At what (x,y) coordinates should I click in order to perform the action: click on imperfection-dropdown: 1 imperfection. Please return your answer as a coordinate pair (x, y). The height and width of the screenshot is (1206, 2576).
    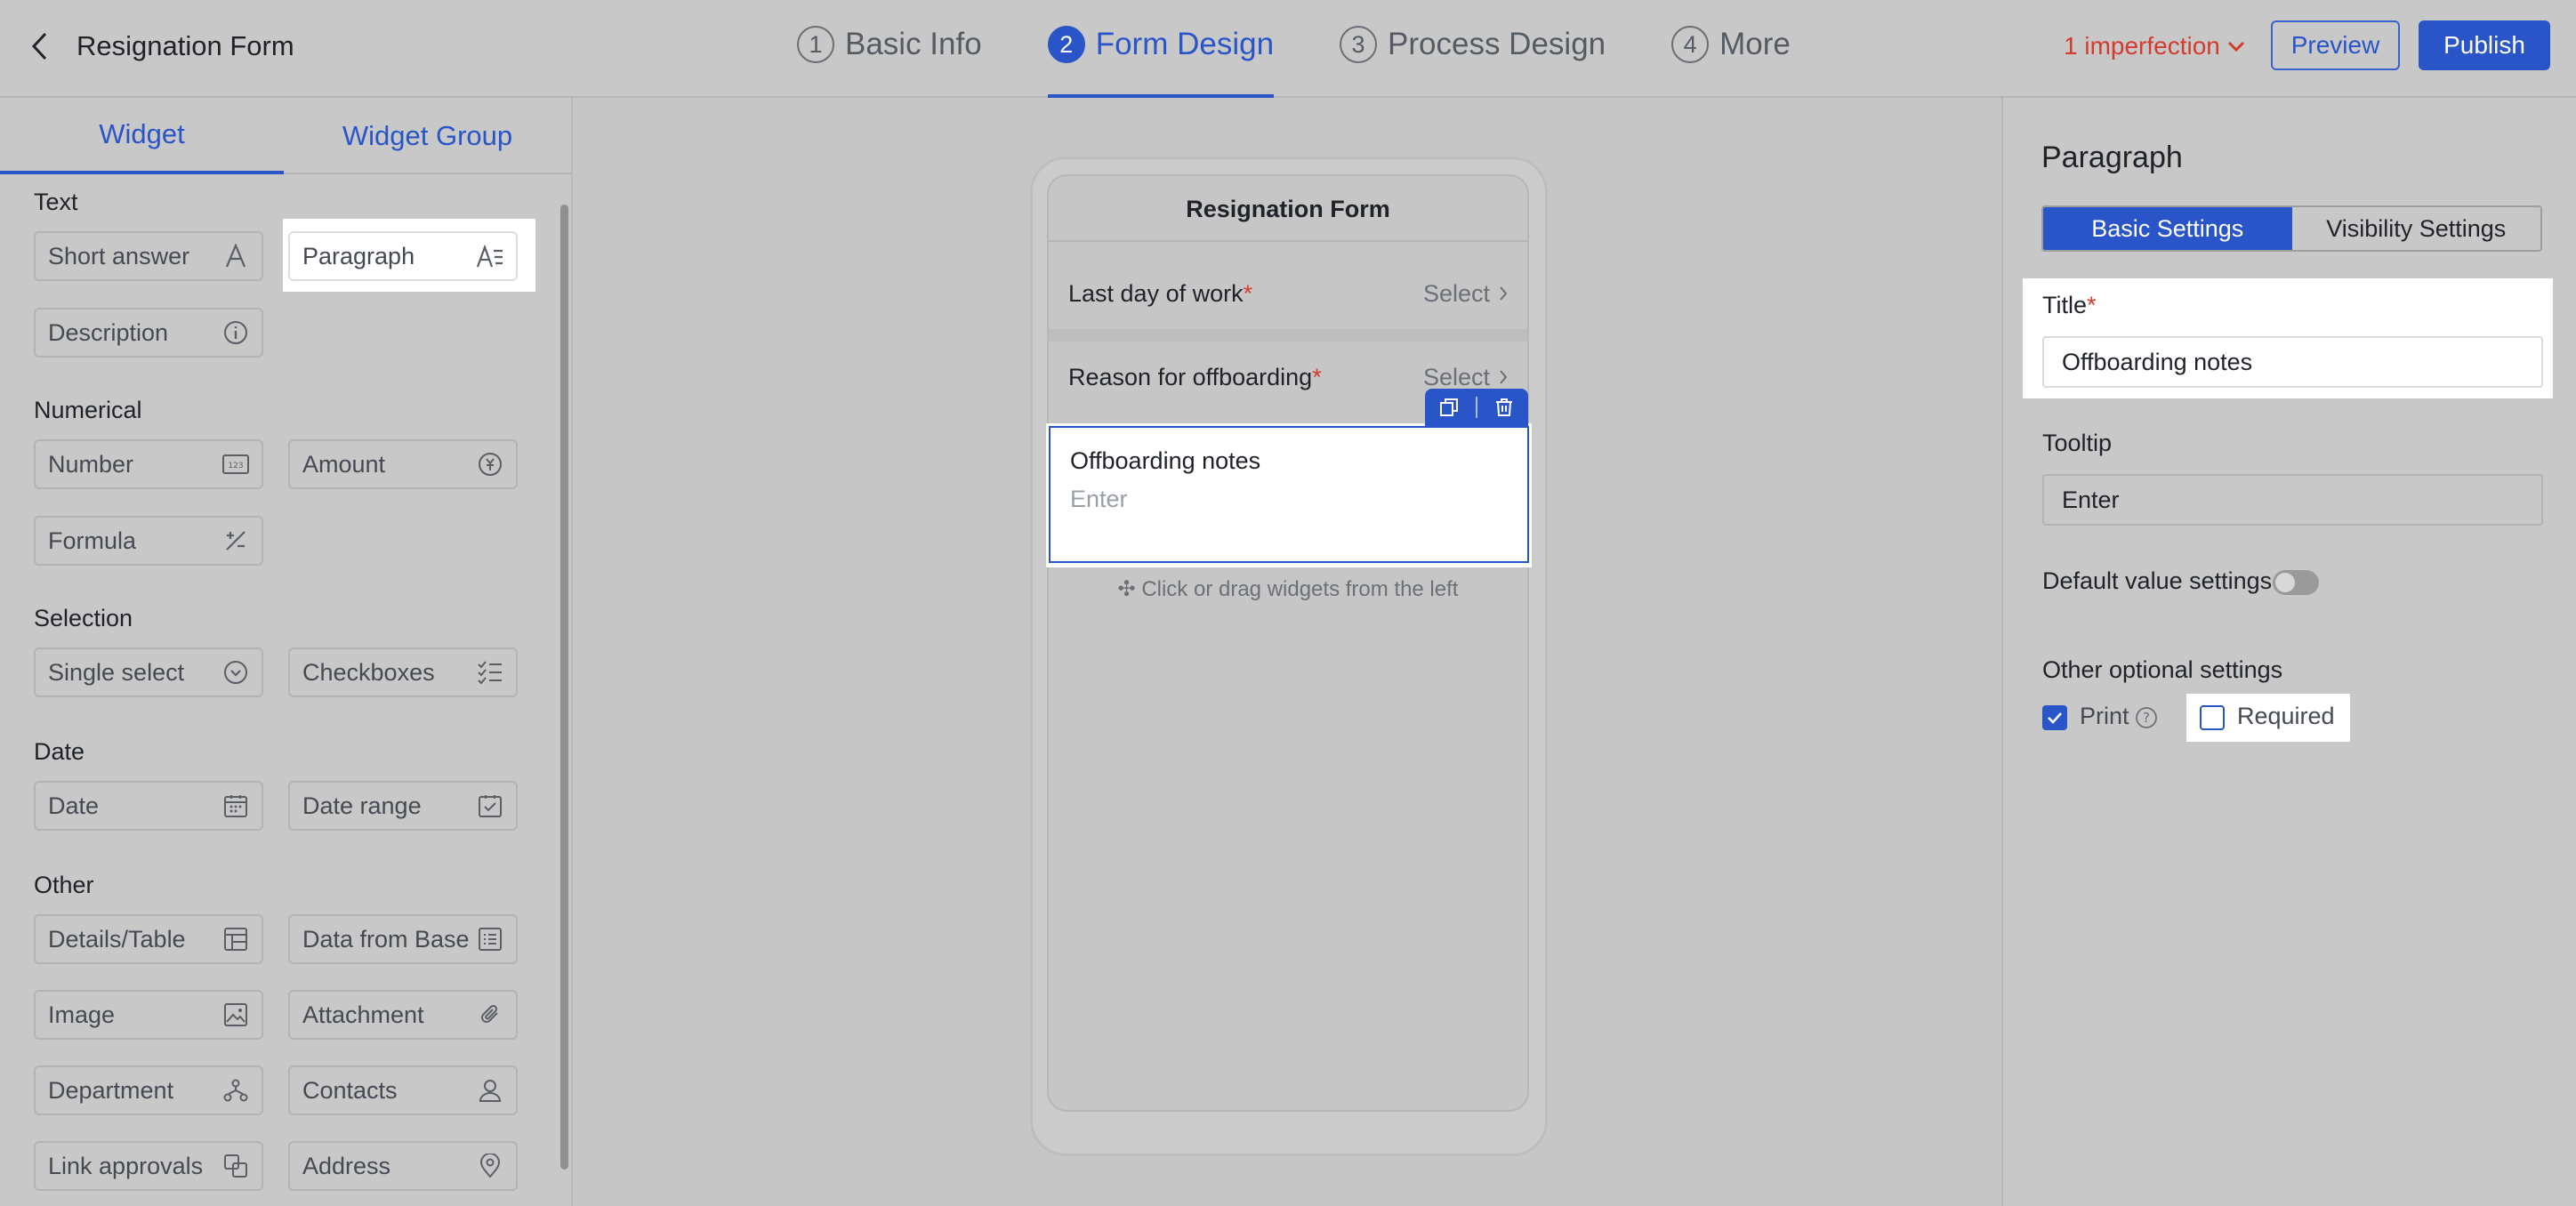
    Looking at the image, I should click on (2154, 47).